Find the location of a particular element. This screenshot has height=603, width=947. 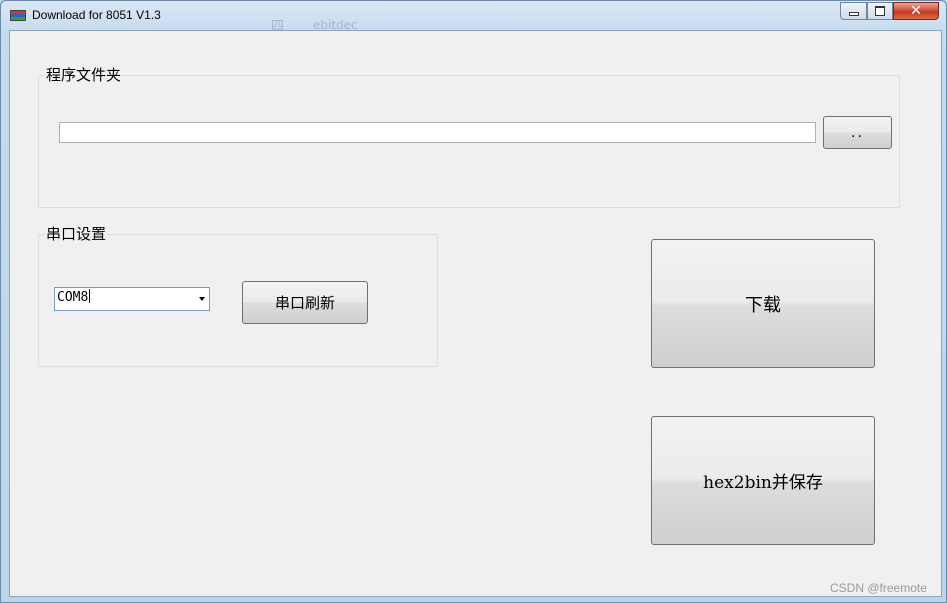

browse-button: .. is located at coordinates (857, 132).